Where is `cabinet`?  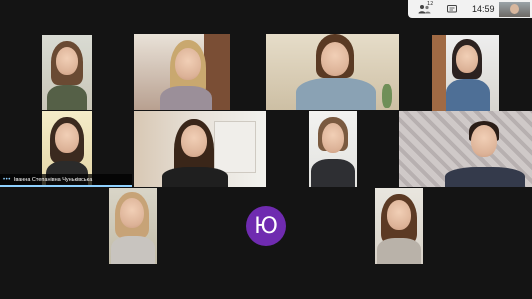 cabinet is located at coordinates (235, 147).